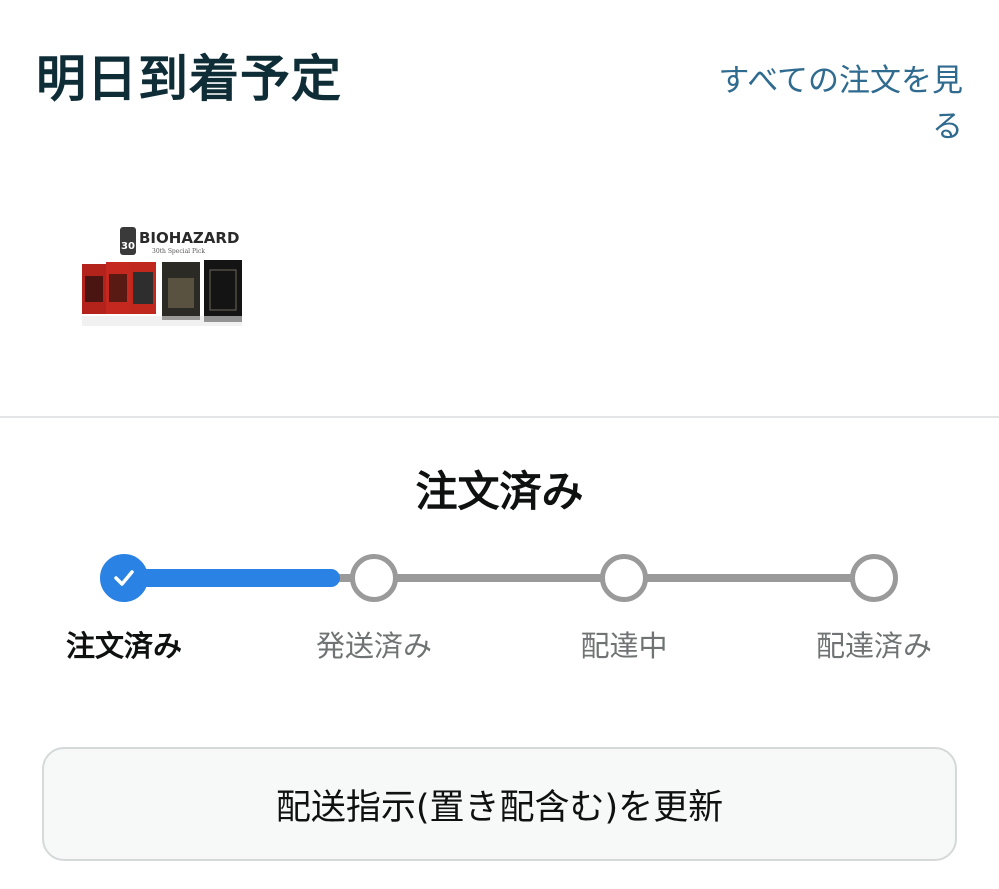 The height and width of the screenshot is (889, 999). I want to click on update-delivery-instructions-button: 配送指示(置き配含む)を更新, so click(499, 804).